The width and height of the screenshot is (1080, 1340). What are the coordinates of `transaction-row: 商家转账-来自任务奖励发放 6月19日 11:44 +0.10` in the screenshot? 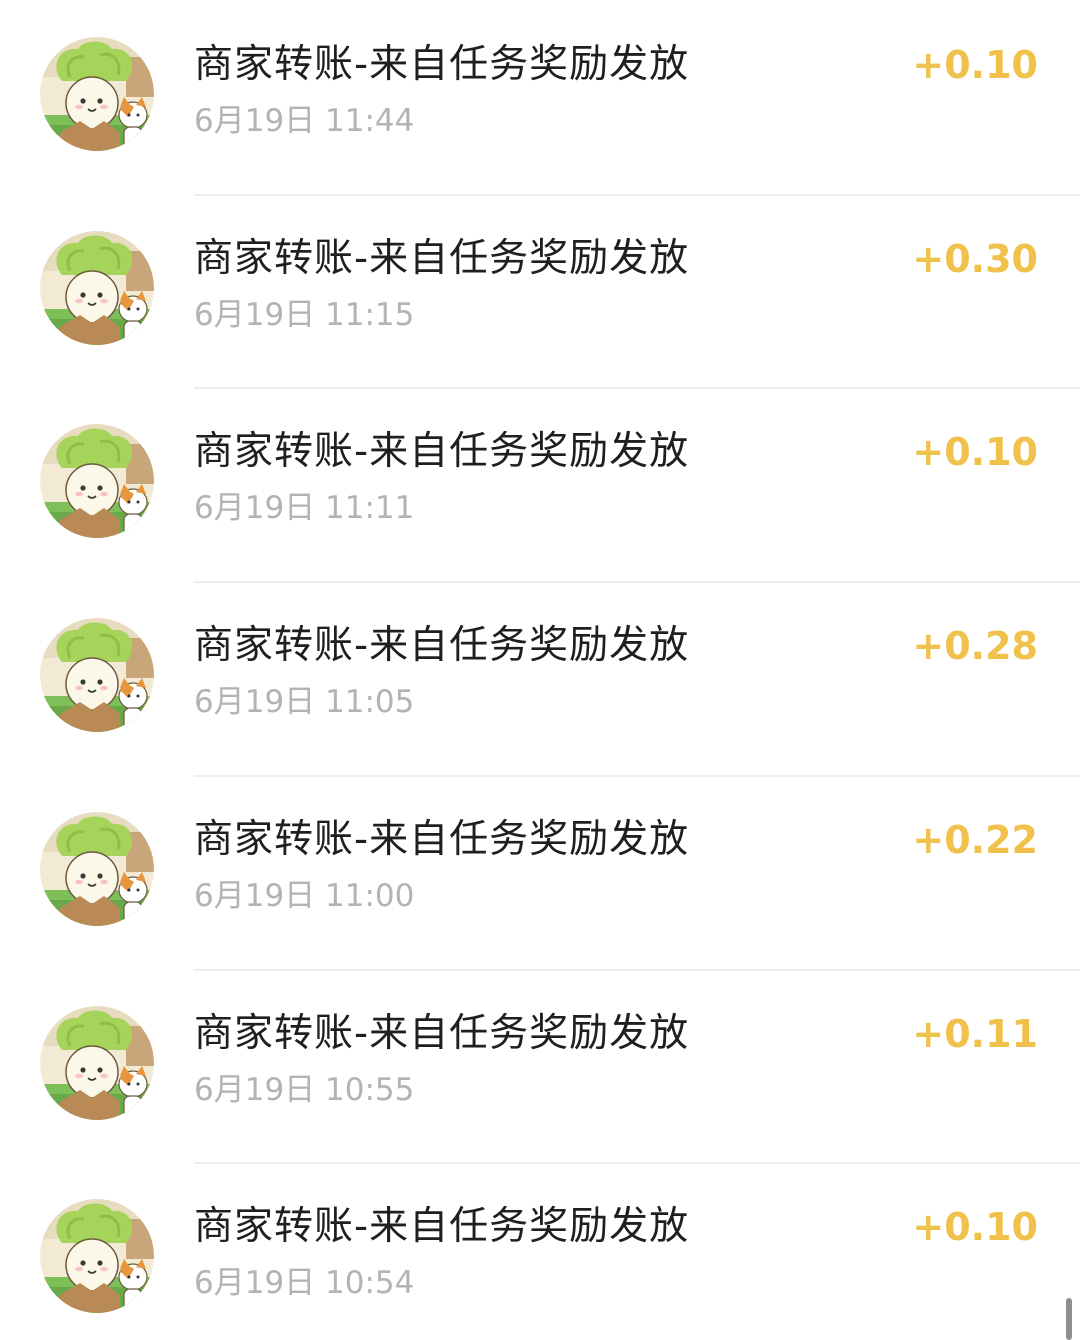 It's located at (540, 97).